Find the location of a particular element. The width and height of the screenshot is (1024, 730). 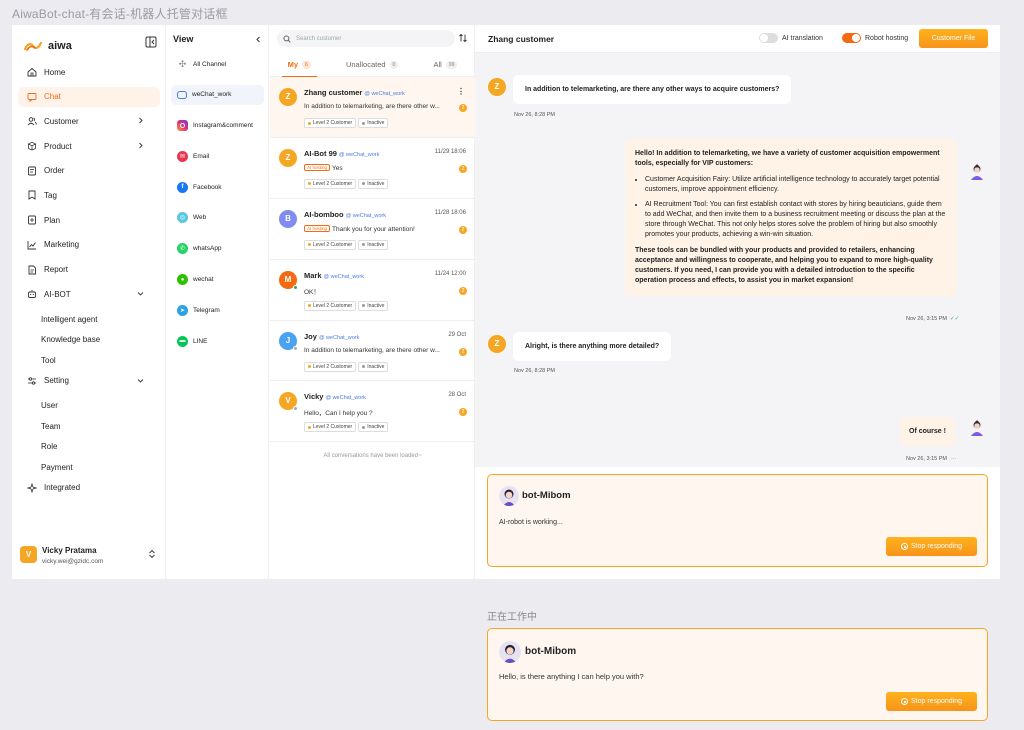

preview-text: OK！ is located at coordinates (312, 292).